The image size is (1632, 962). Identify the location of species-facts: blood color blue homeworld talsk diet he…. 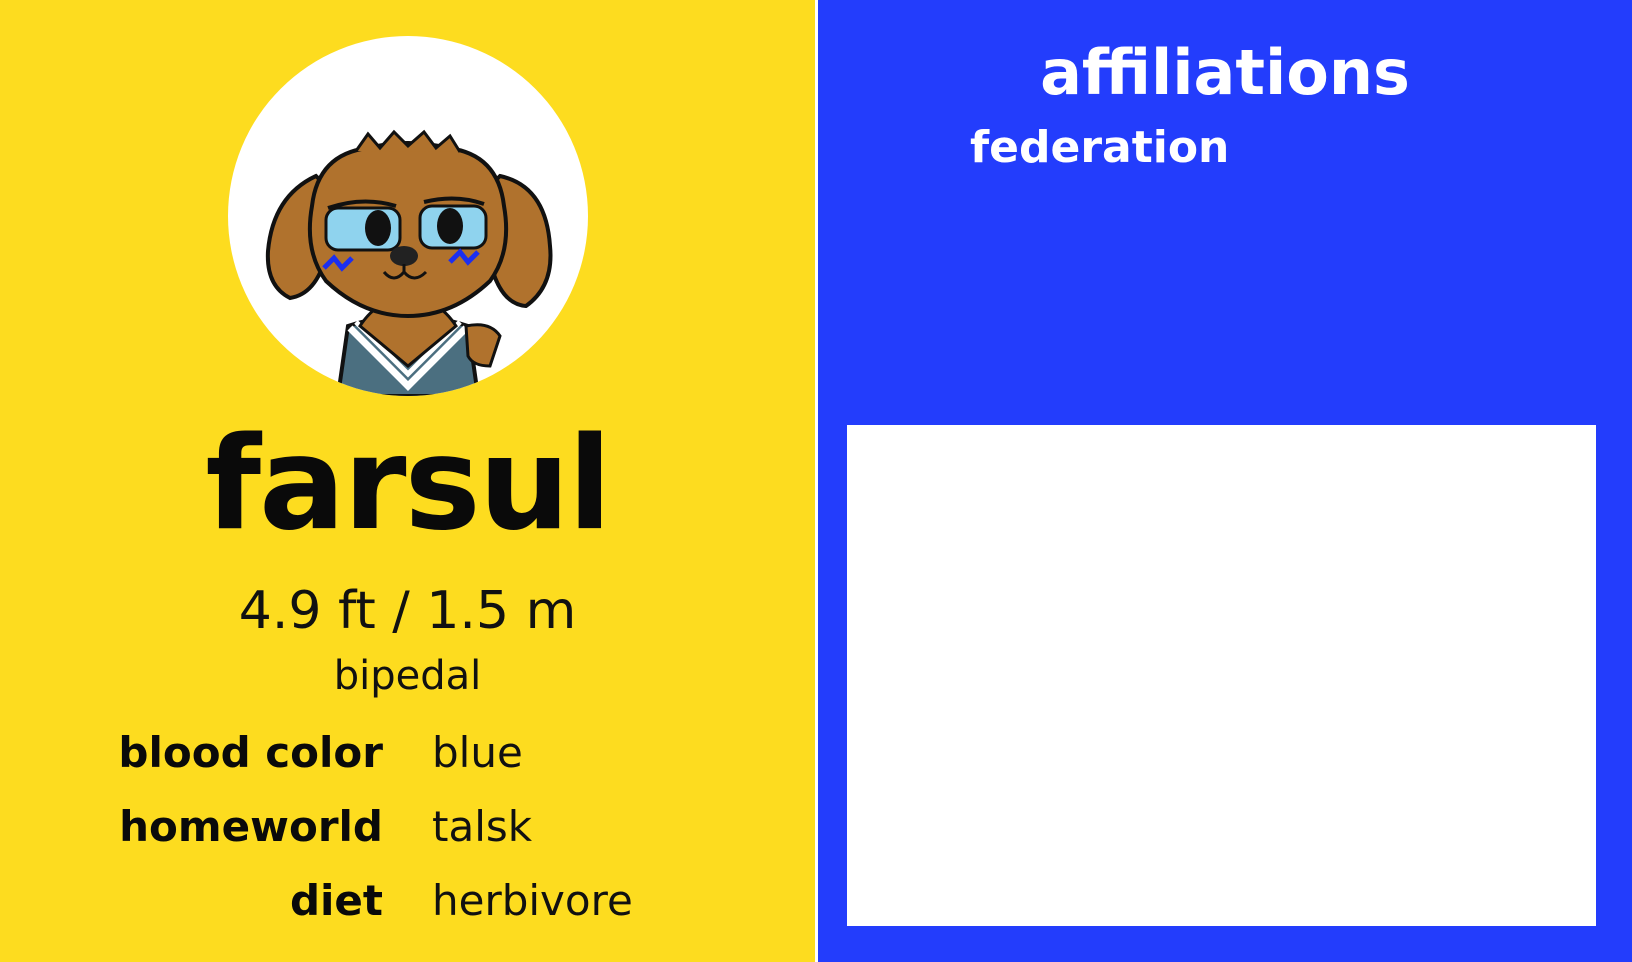
(407, 831).